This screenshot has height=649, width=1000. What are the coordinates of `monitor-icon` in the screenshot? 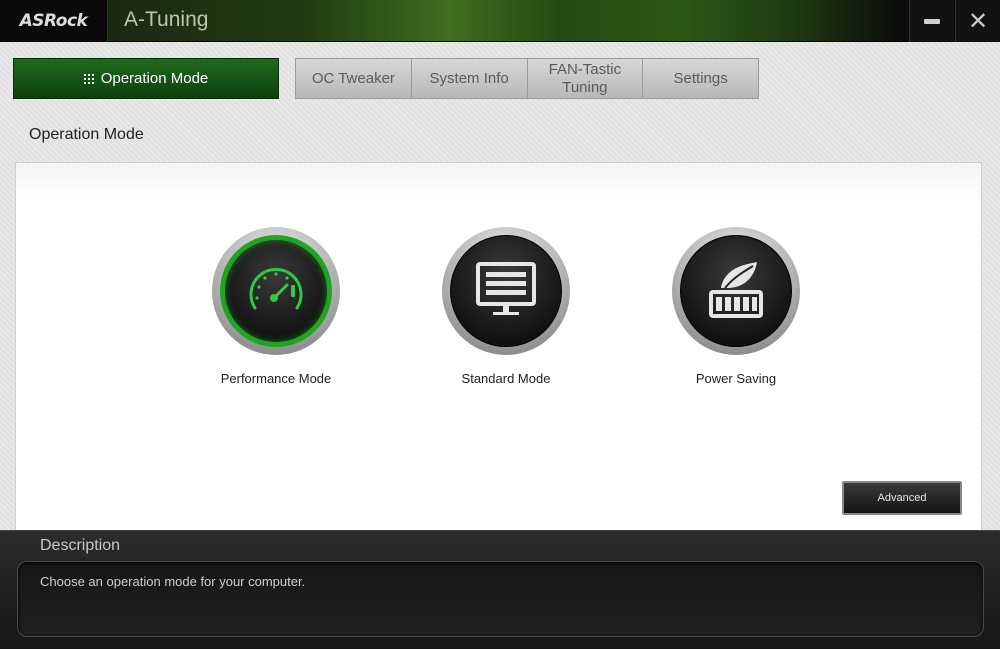 It's located at (506, 288).